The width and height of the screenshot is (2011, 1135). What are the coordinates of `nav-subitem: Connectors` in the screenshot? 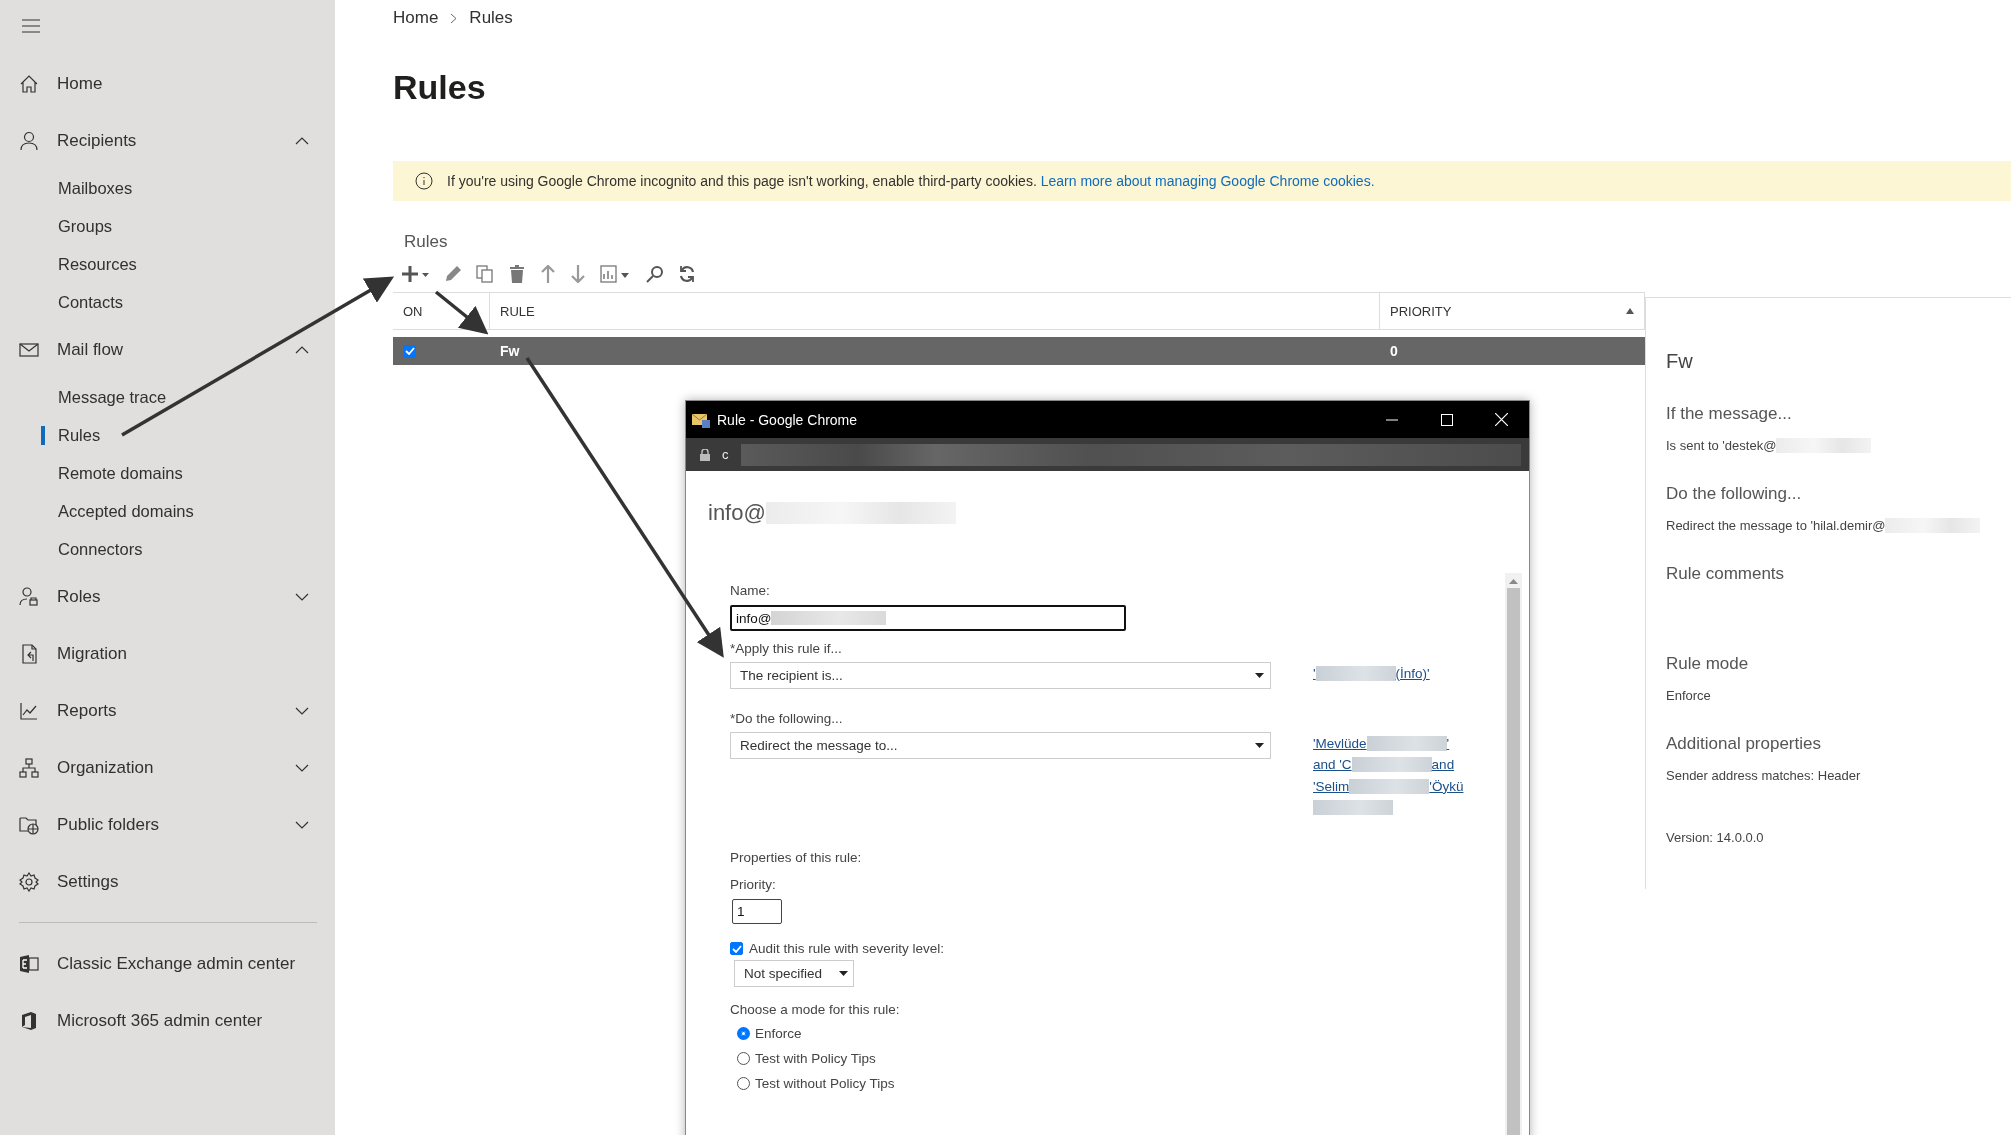 It's located at (158, 549).